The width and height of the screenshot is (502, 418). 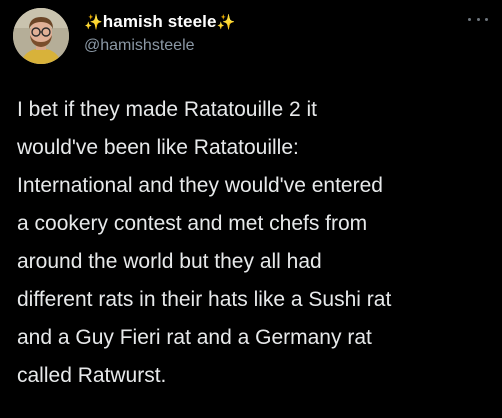 I want to click on tweet-text-line: International and they would've entered, so click(x=200, y=185).